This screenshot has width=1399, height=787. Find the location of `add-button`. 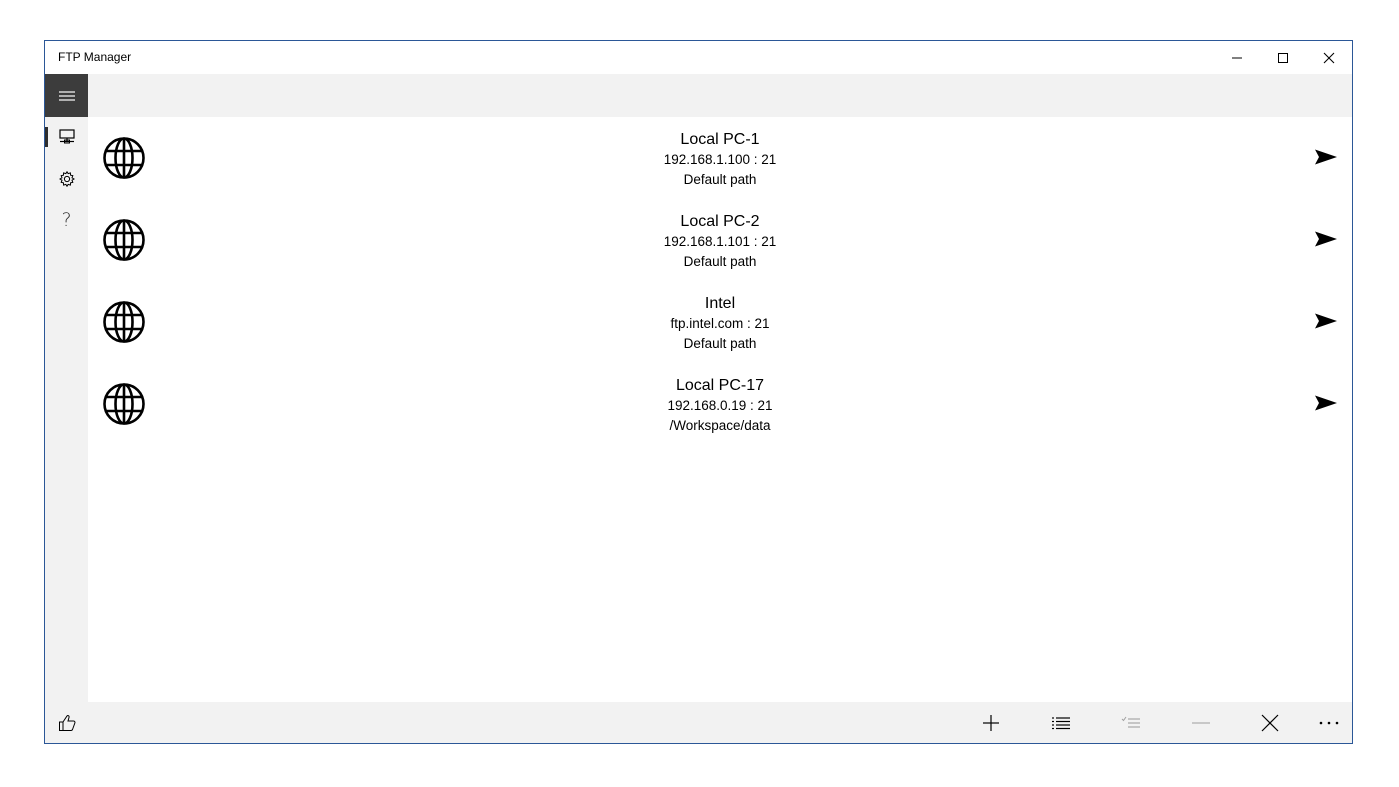

add-button is located at coordinates (991, 722).